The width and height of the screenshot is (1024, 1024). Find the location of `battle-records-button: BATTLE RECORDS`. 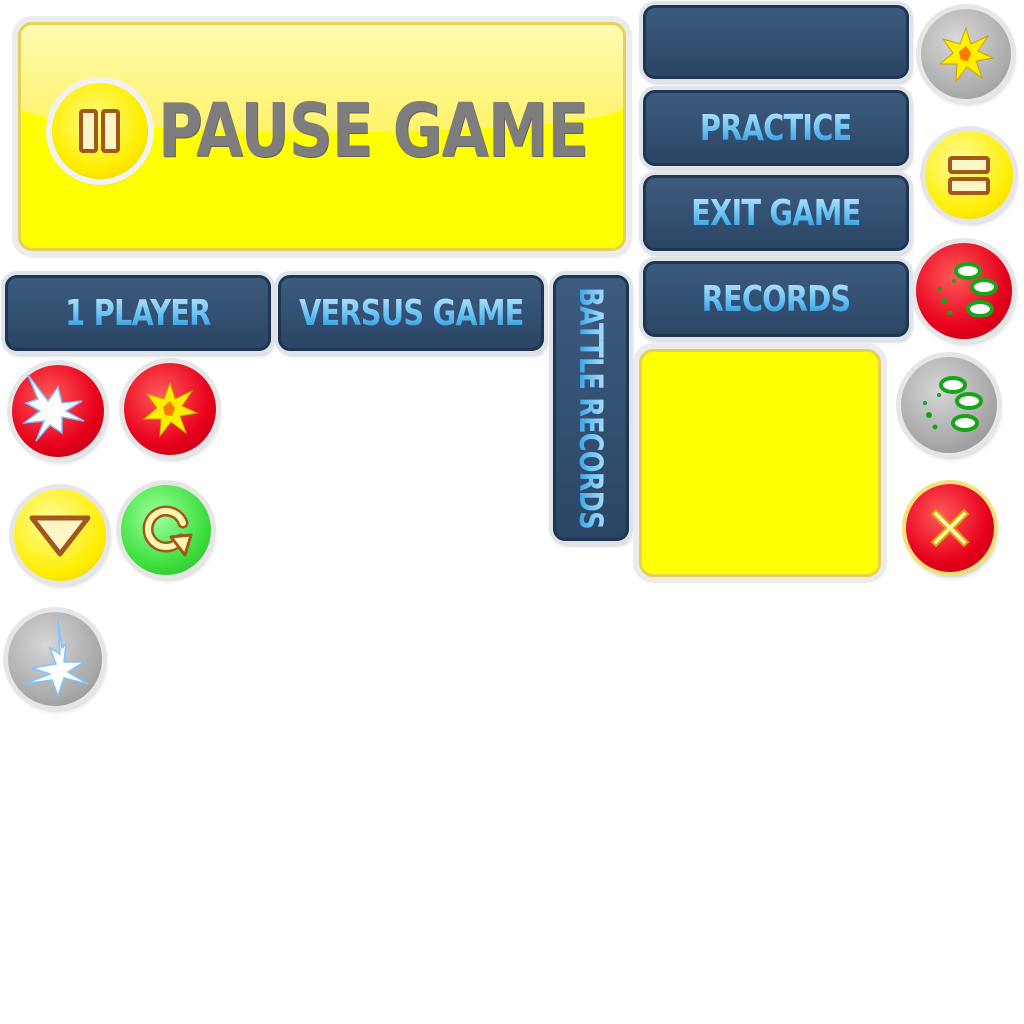

battle-records-button: BATTLE RECORDS is located at coordinates (591, 408).